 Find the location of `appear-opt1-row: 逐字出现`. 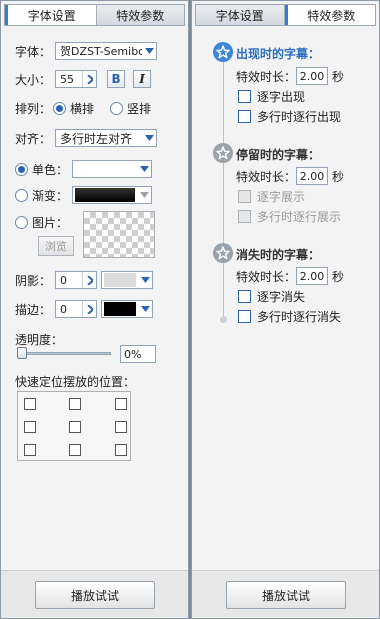

appear-opt1-row: 逐字出现 is located at coordinates (271, 96).